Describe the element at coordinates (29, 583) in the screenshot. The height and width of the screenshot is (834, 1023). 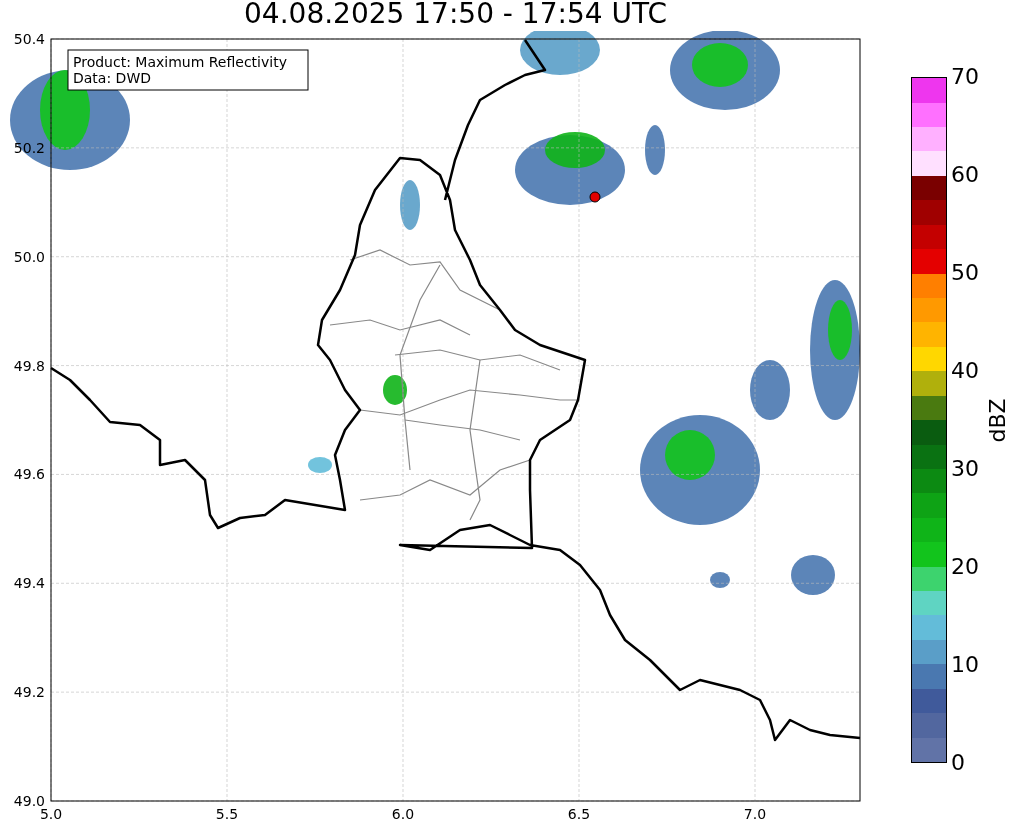
I see `y-tick-label: 49.4` at that location.